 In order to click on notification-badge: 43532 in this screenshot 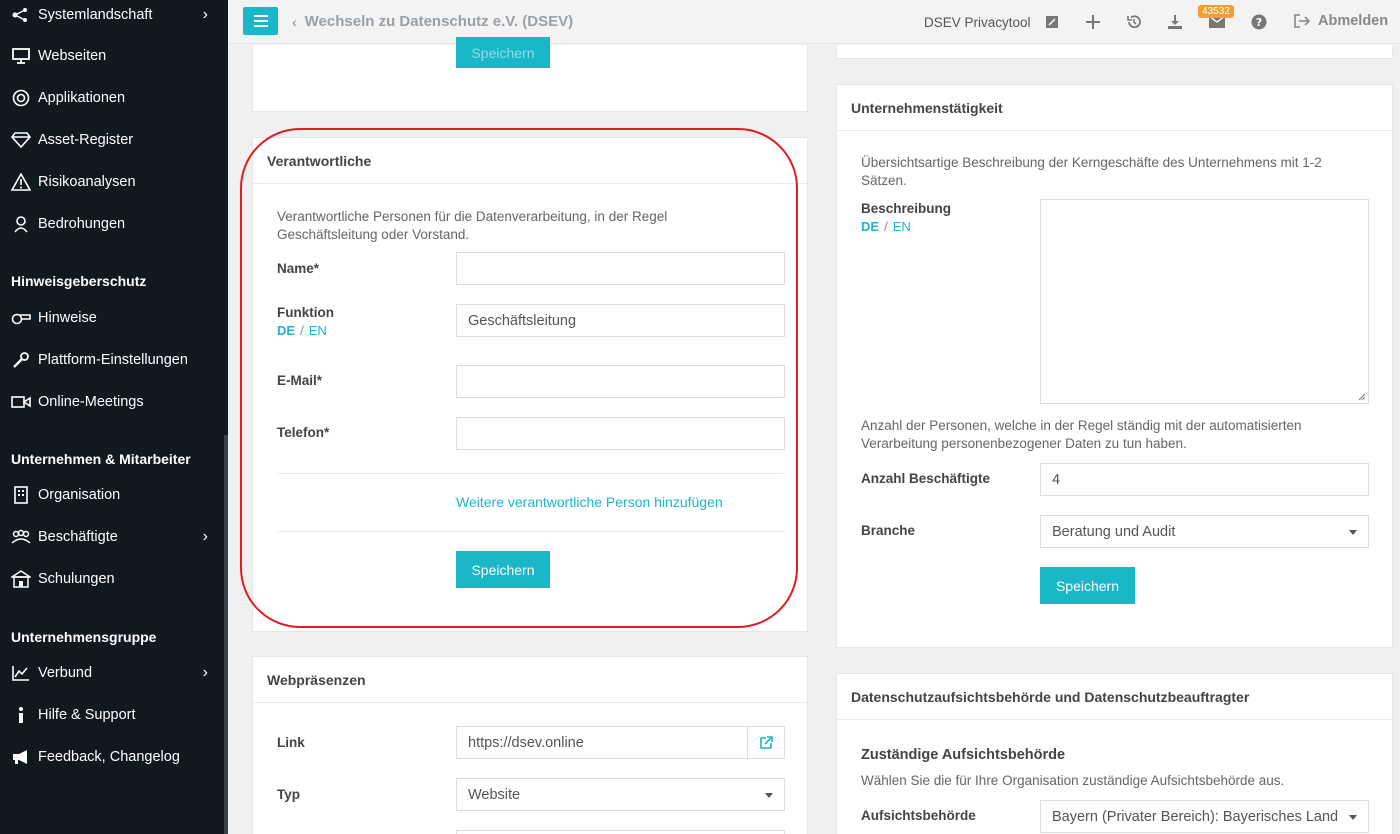, I will do `click(1216, 11)`.